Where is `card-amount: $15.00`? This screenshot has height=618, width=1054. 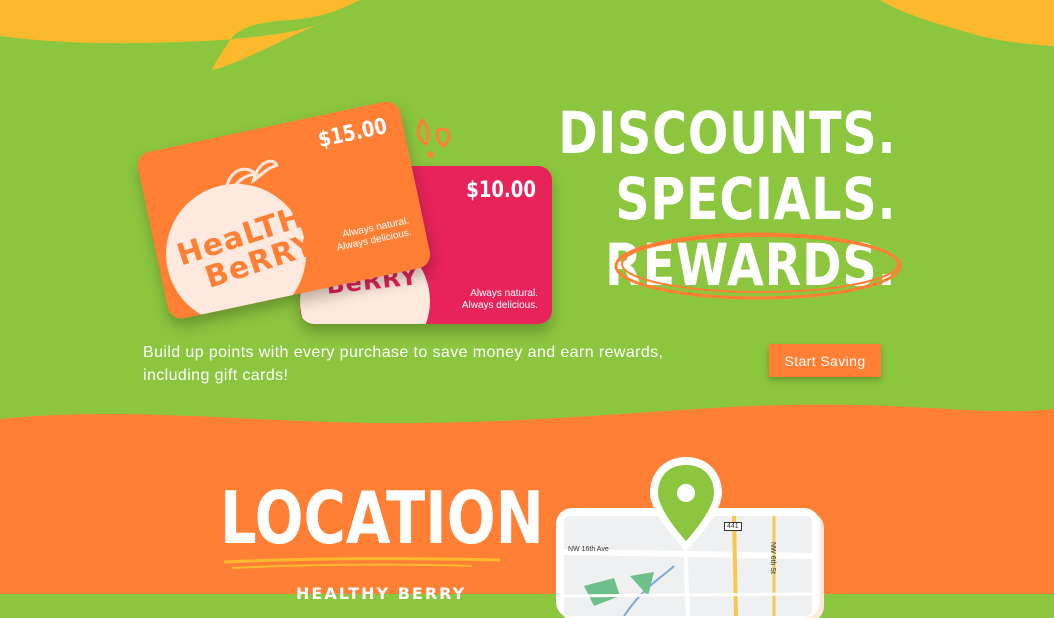 card-amount: $15.00 is located at coordinates (353, 133).